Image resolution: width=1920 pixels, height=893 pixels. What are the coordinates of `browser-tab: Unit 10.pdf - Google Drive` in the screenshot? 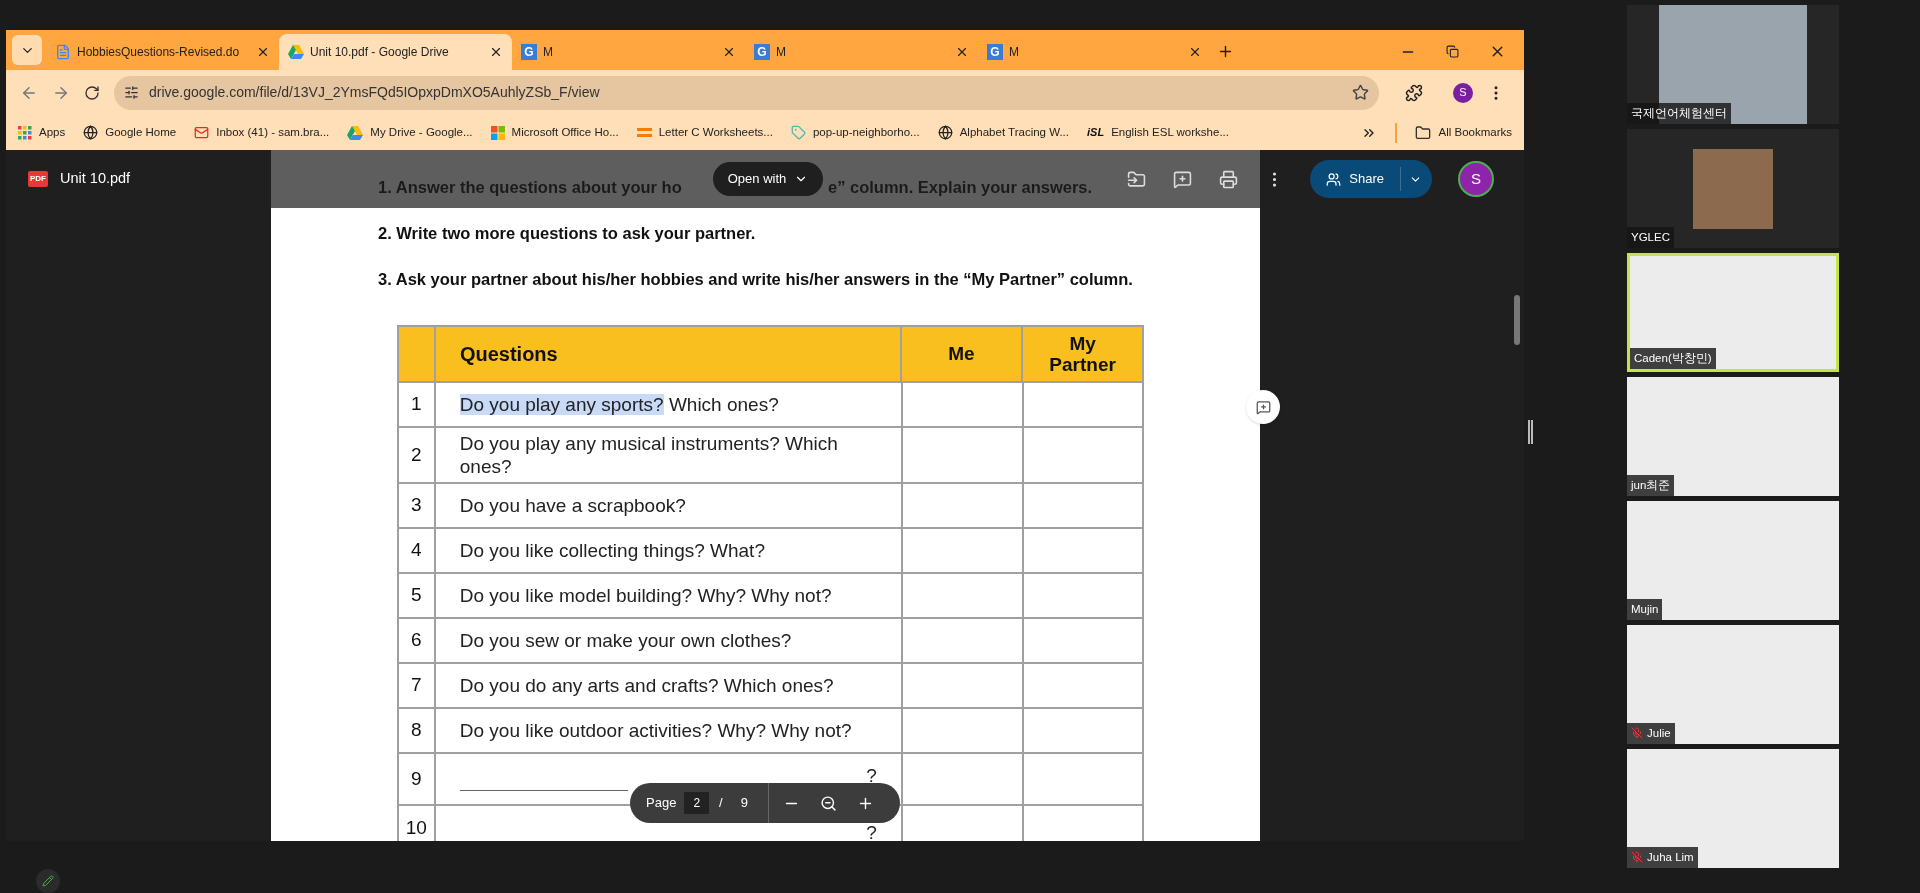 It's located at (395, 52).